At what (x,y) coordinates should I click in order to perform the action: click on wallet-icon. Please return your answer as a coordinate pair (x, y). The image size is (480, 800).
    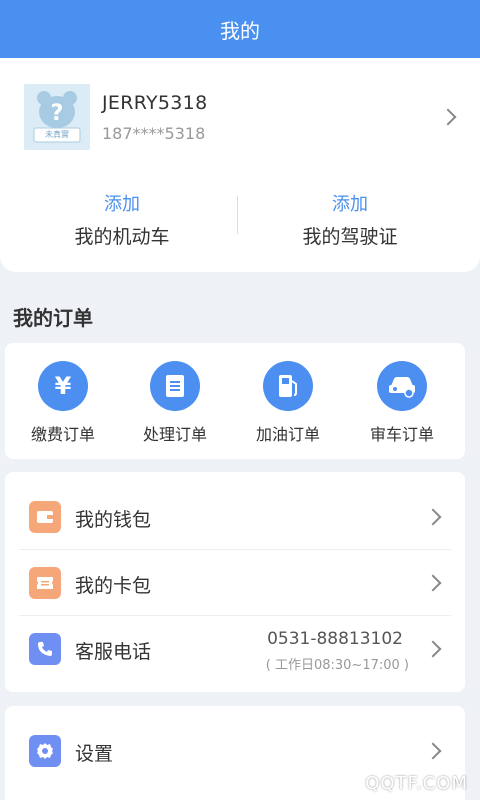
    Looking at the image, I should click on (45, 517).